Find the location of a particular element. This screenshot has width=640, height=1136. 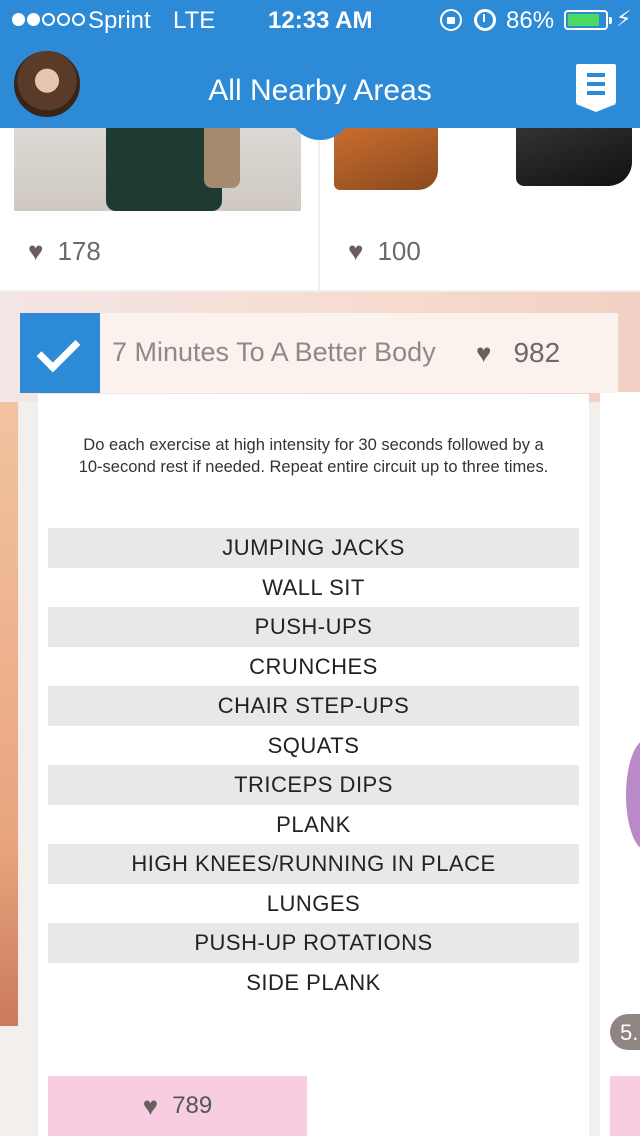

status-time: 12:33 AM is located at coordinates (320, 20).